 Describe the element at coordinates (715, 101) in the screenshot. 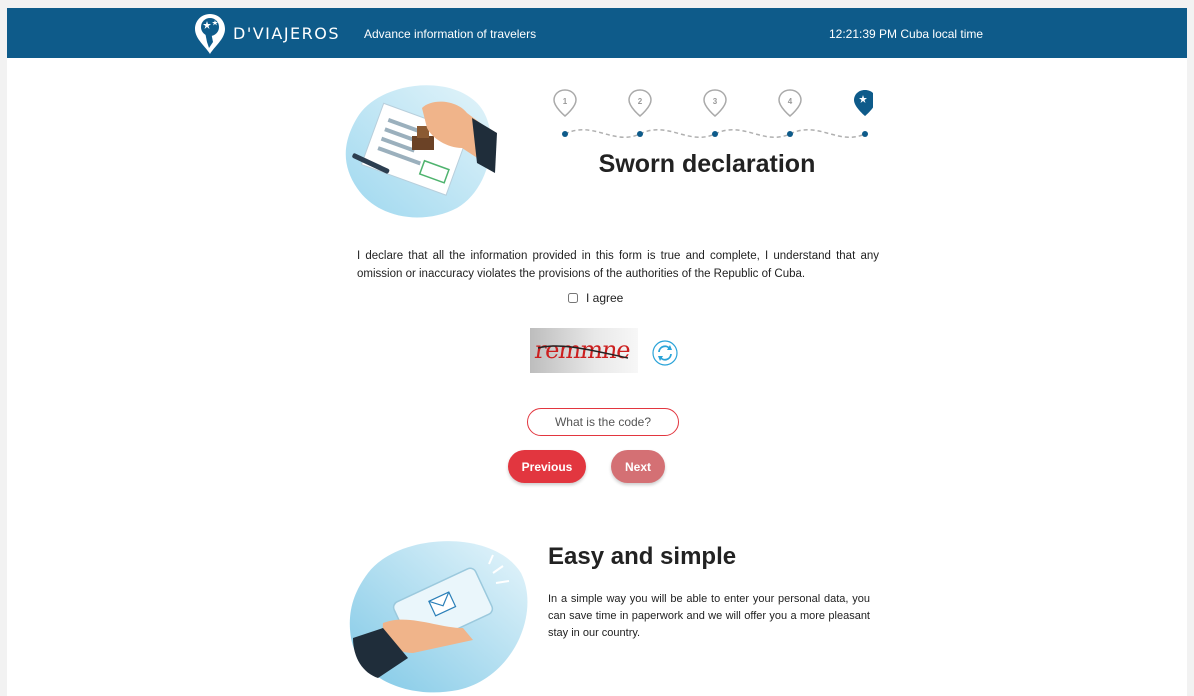

I see `step-3-label: 3` at that location.